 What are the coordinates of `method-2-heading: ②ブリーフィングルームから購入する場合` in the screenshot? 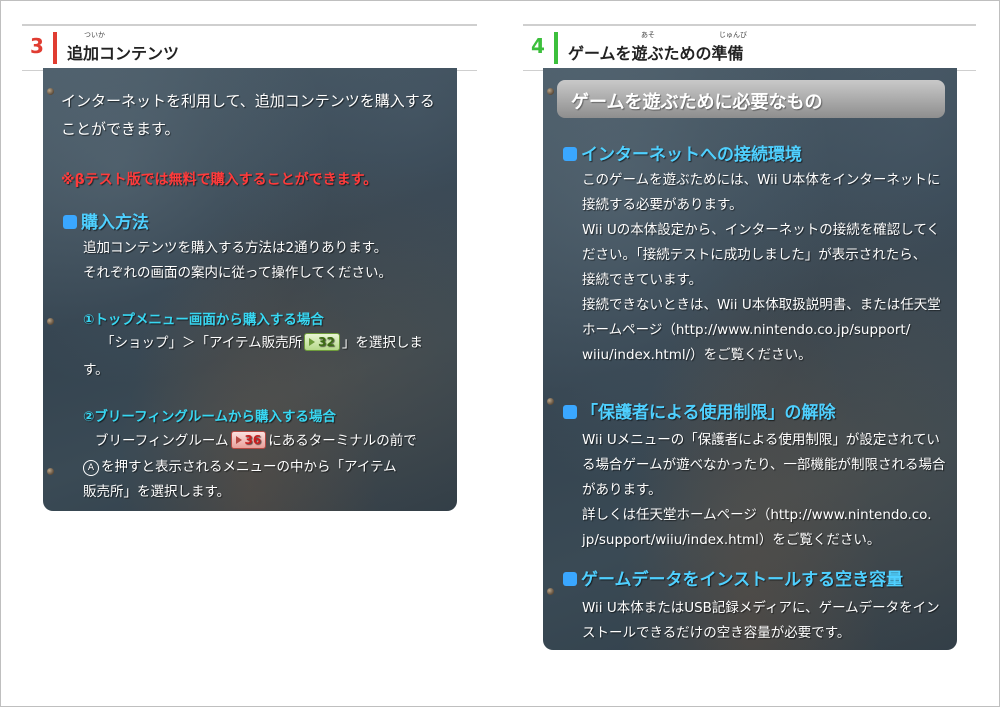 It's located at (209, 417).